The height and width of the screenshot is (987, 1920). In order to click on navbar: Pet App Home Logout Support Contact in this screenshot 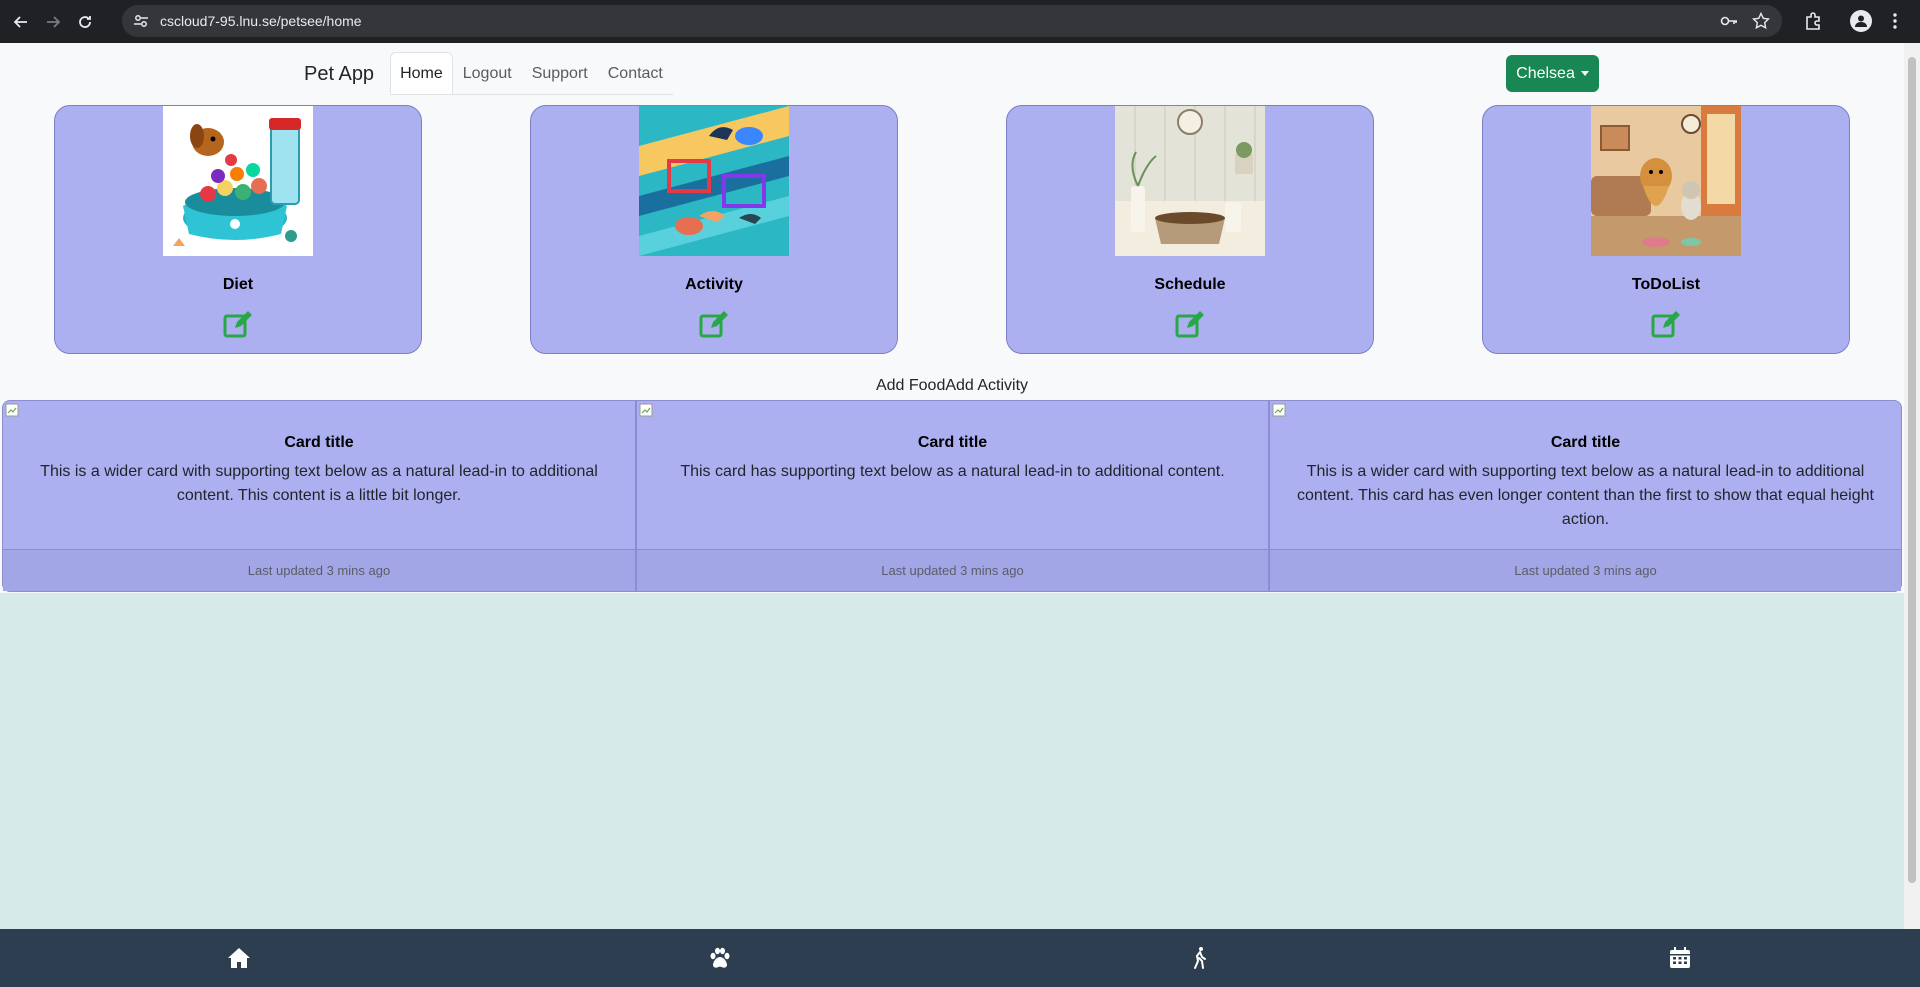, I will do `click(488, 73)`.